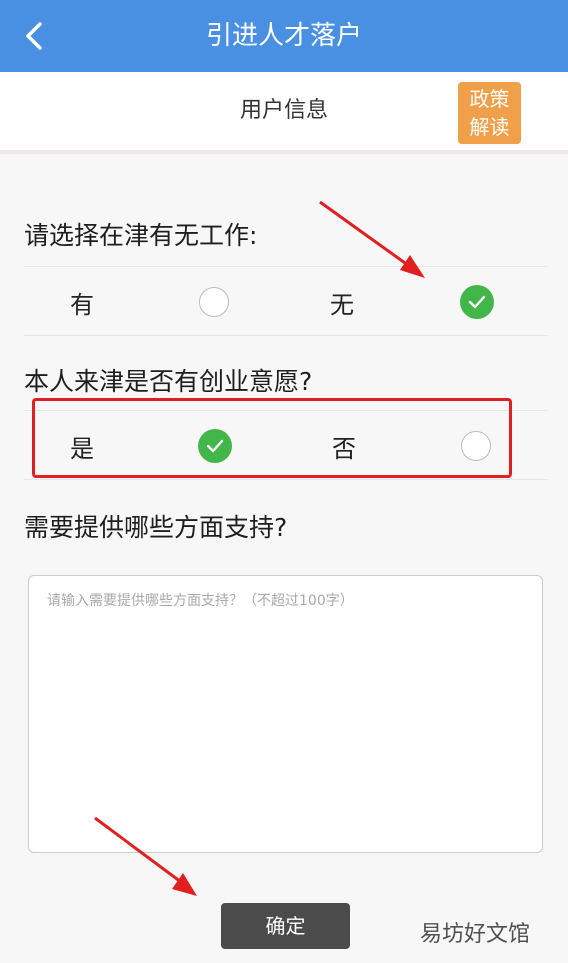 The width and height of the screenshot is (568, 963). I want to click on annotation-arrow-bottom, so click(140, 851).